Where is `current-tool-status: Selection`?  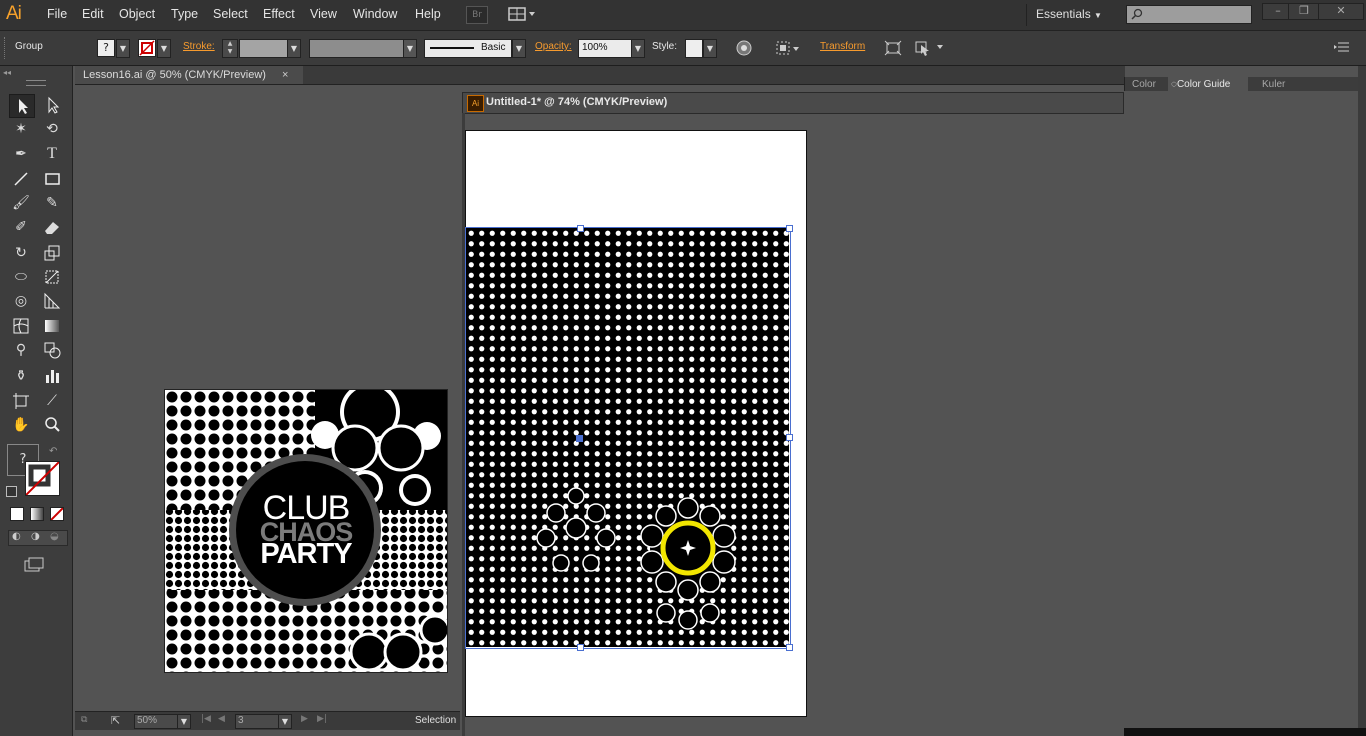
current-tool-status: Selection is located at coordinates (435, 720).